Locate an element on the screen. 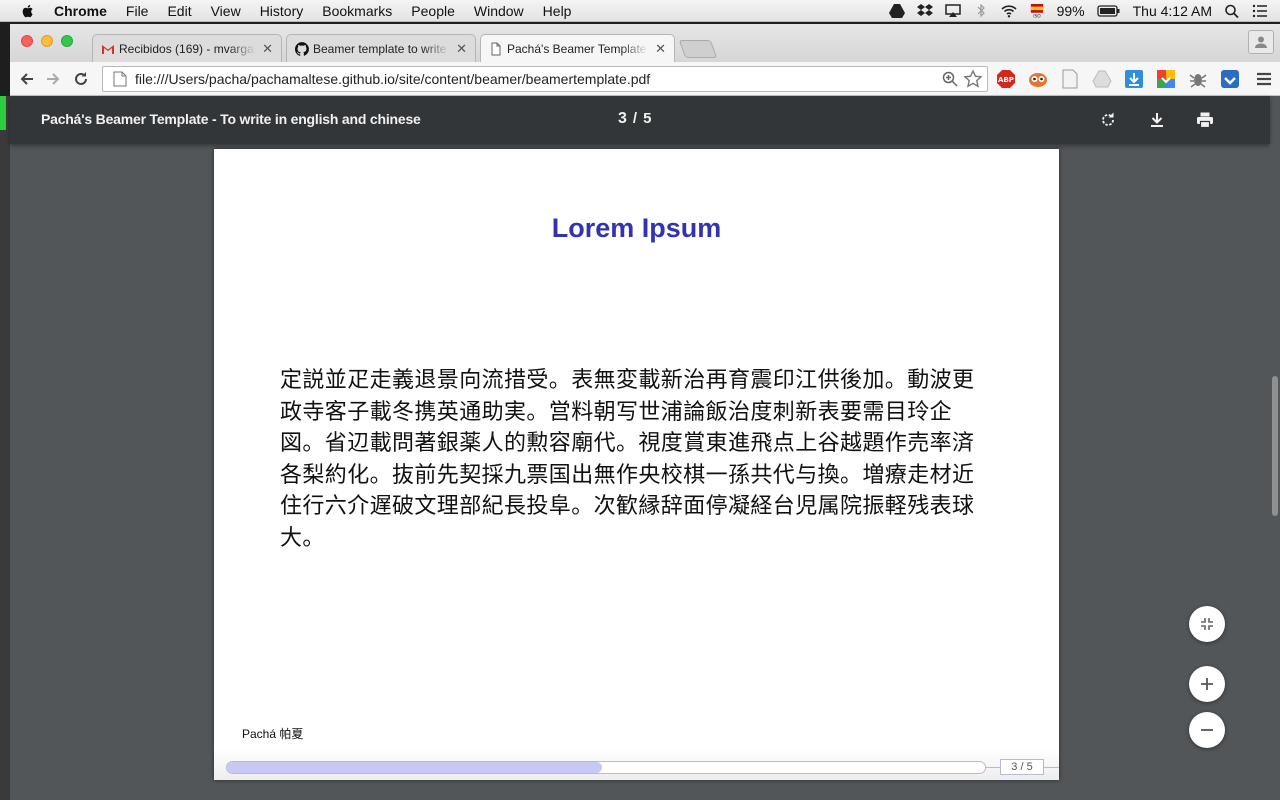 The width and height of the screenshot is (1280, 800). rotate-button is located at coordinates (1108, 120).